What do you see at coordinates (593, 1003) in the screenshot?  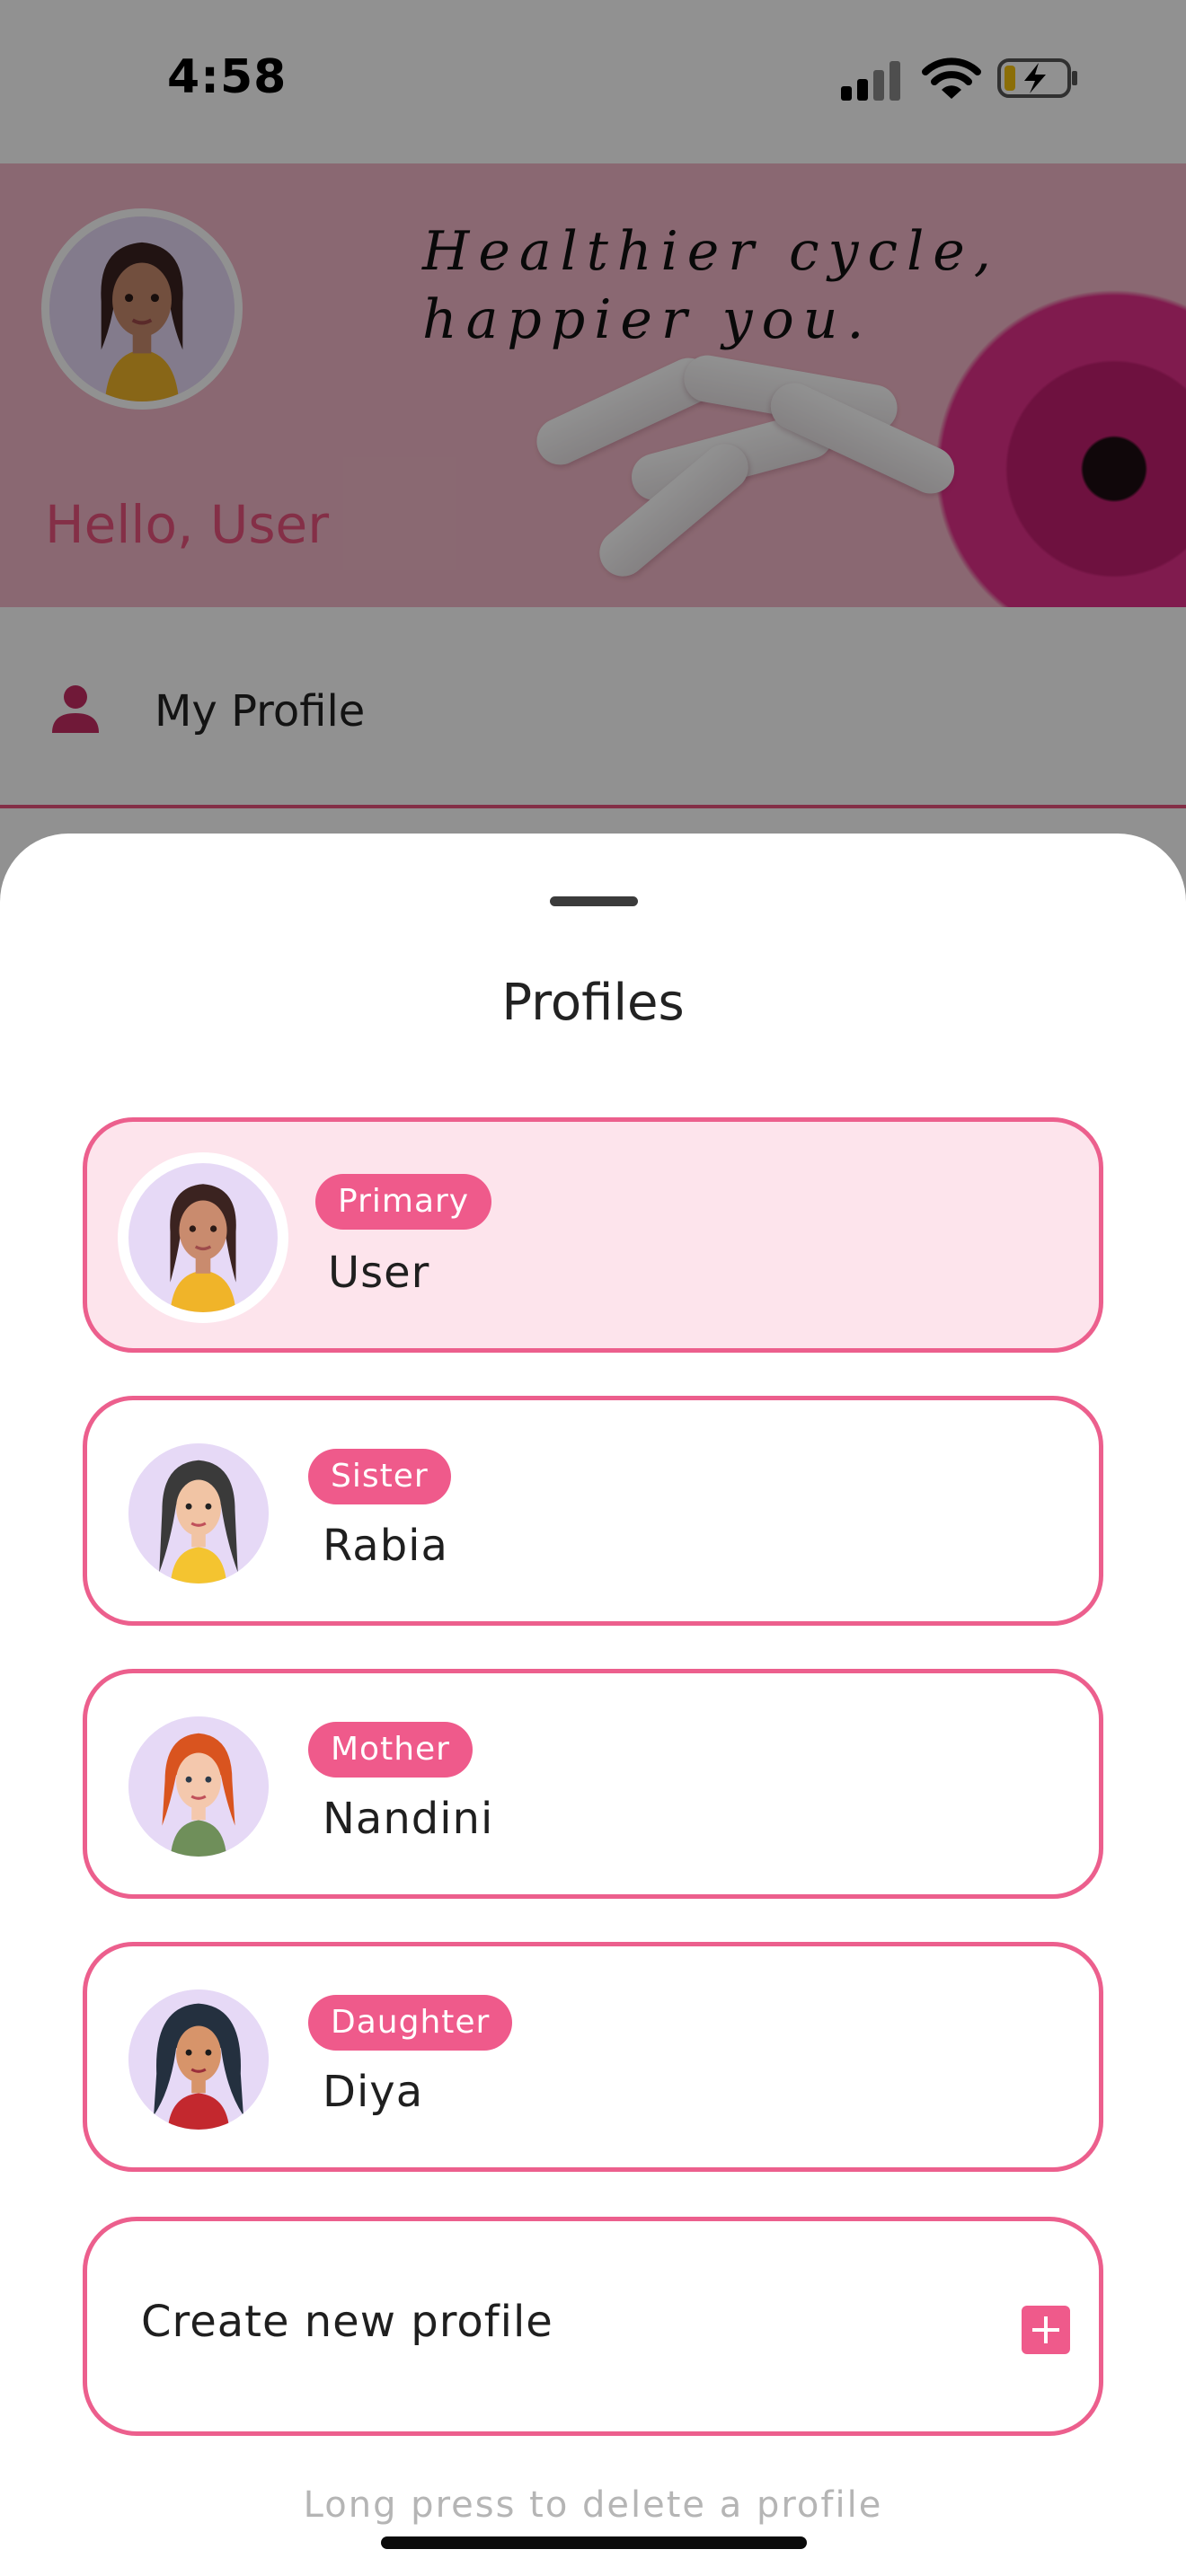 I see `sheet-title: Profiles` at bounding box center [593, 1003].